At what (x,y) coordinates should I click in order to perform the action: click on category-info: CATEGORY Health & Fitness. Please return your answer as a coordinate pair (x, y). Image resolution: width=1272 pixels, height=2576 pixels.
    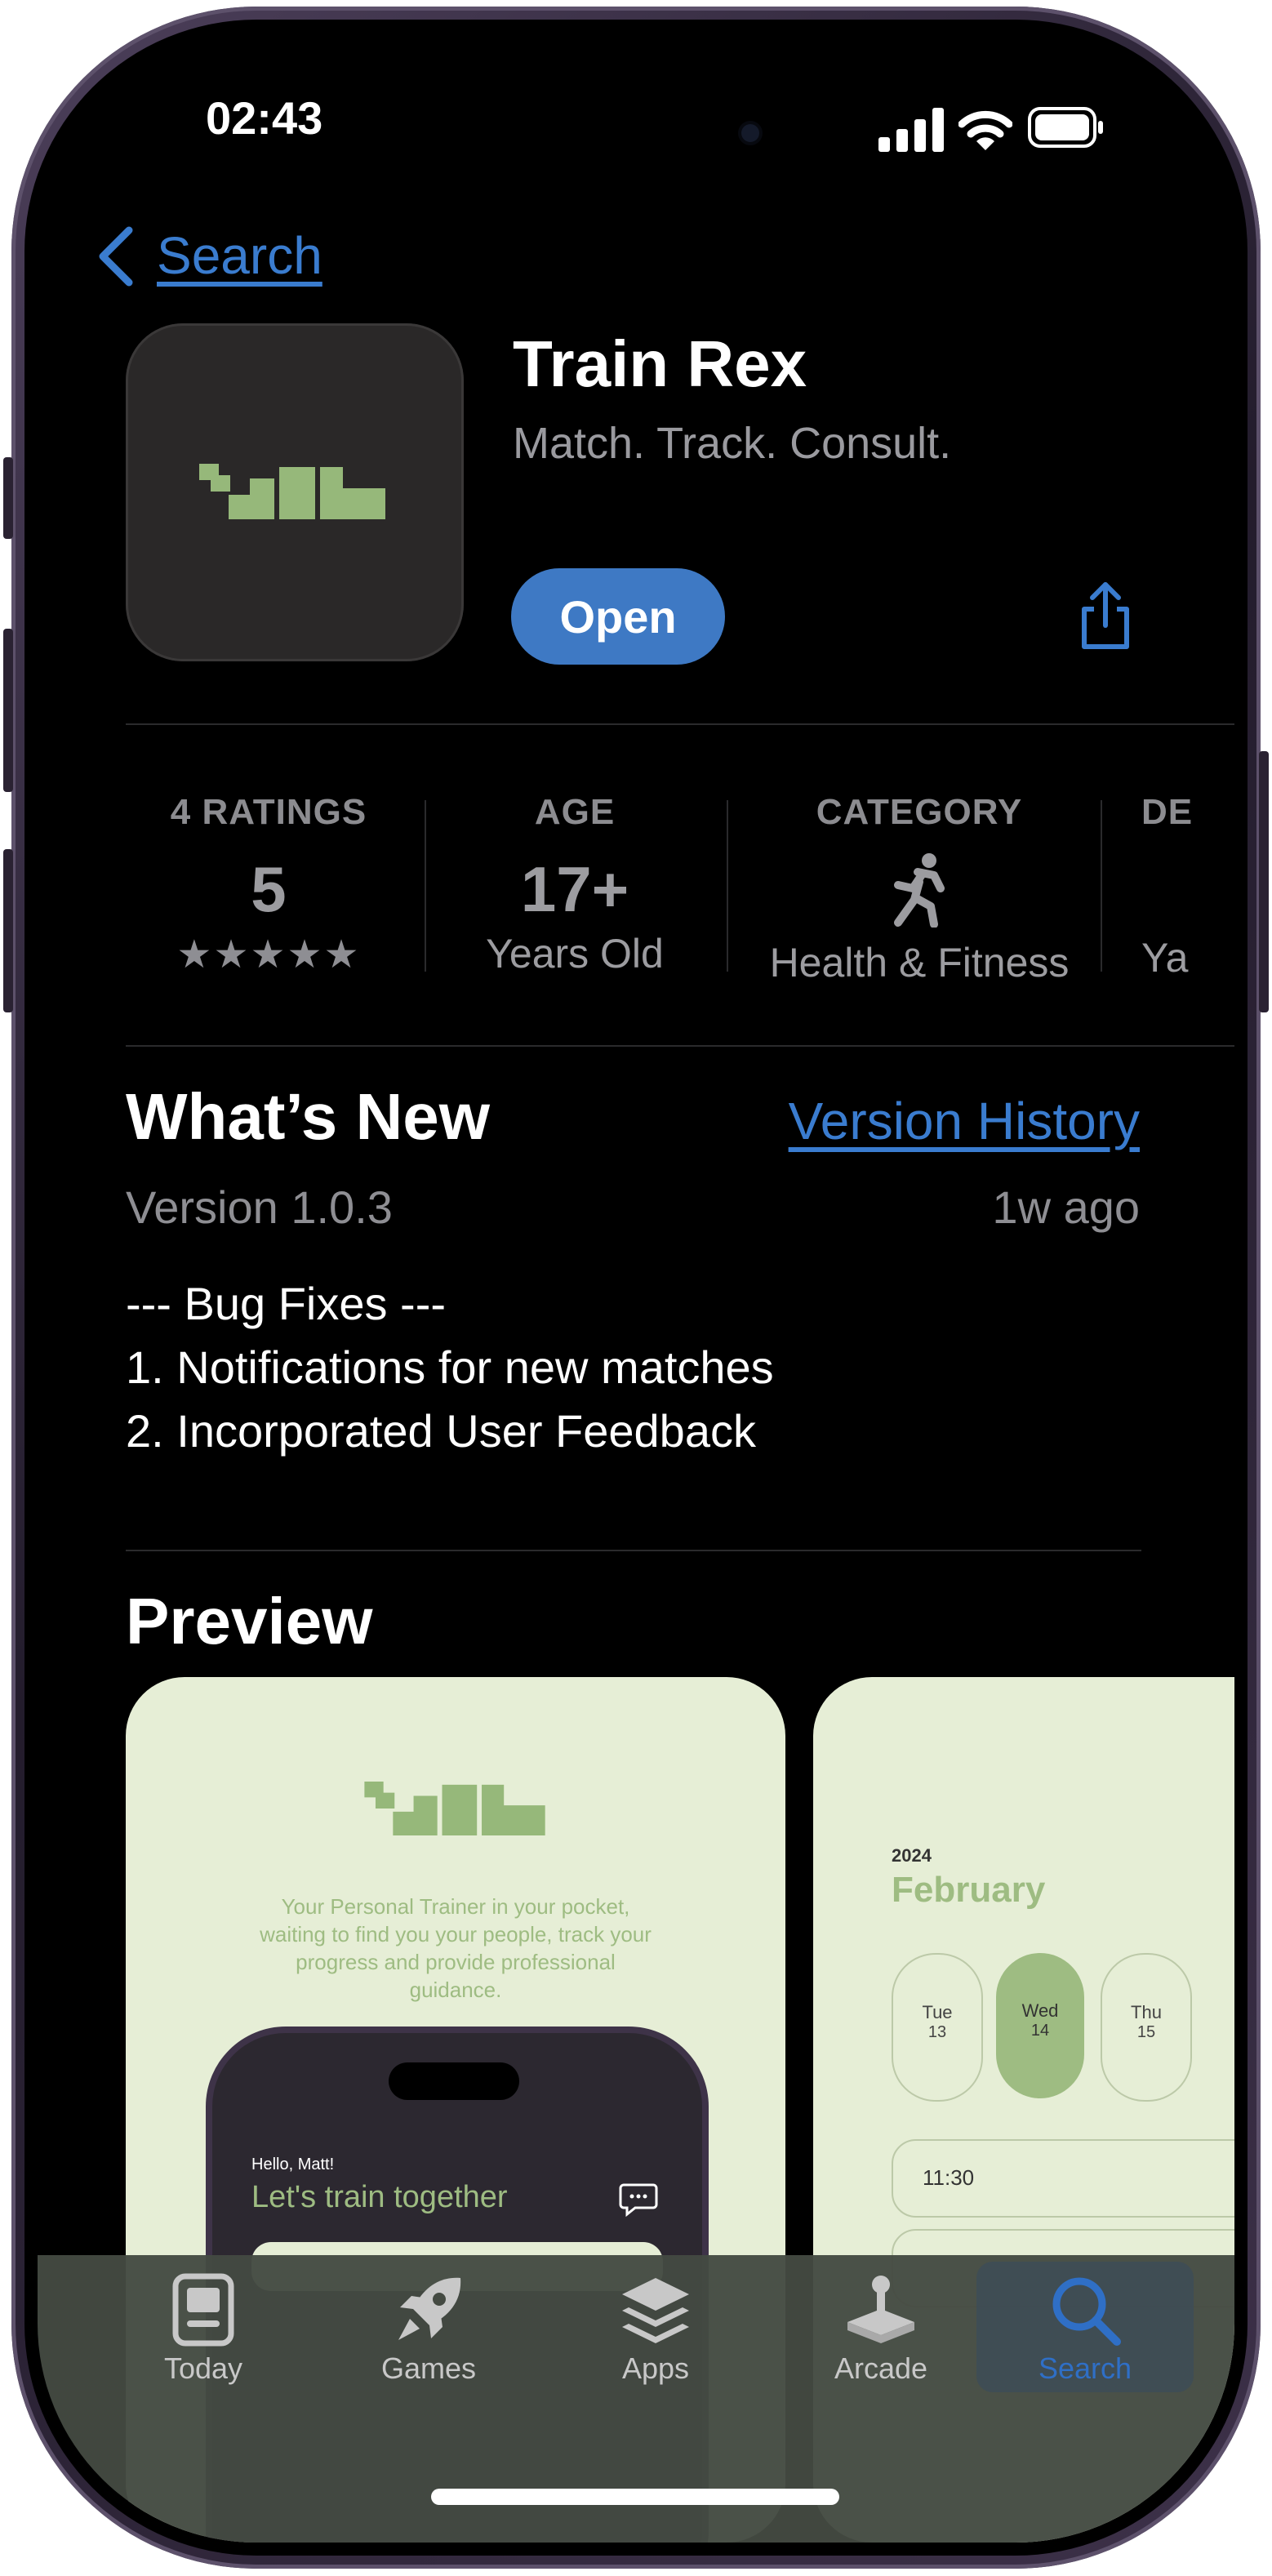
    Looking at the image, I should click on (919, 889).